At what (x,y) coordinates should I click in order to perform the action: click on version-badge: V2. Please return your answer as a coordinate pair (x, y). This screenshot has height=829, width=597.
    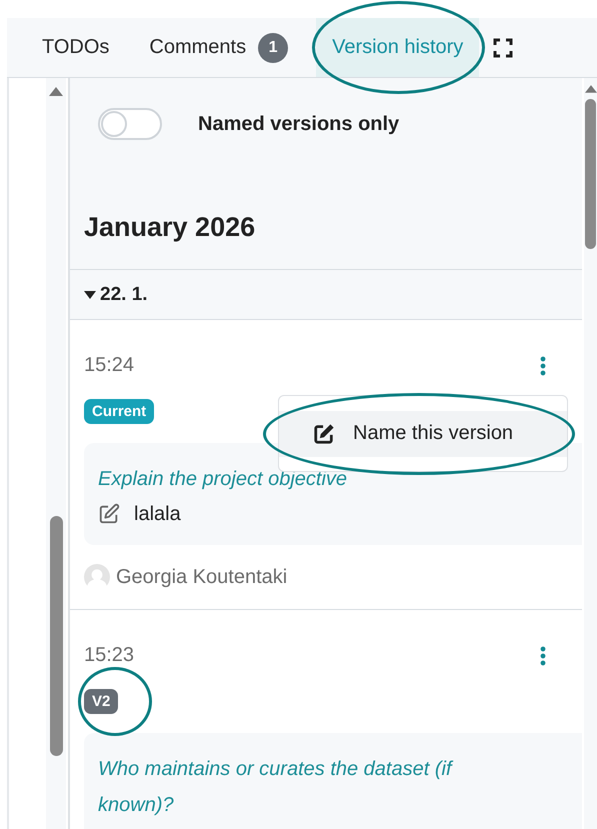
    Looking at the image, I should click on (101, 701).